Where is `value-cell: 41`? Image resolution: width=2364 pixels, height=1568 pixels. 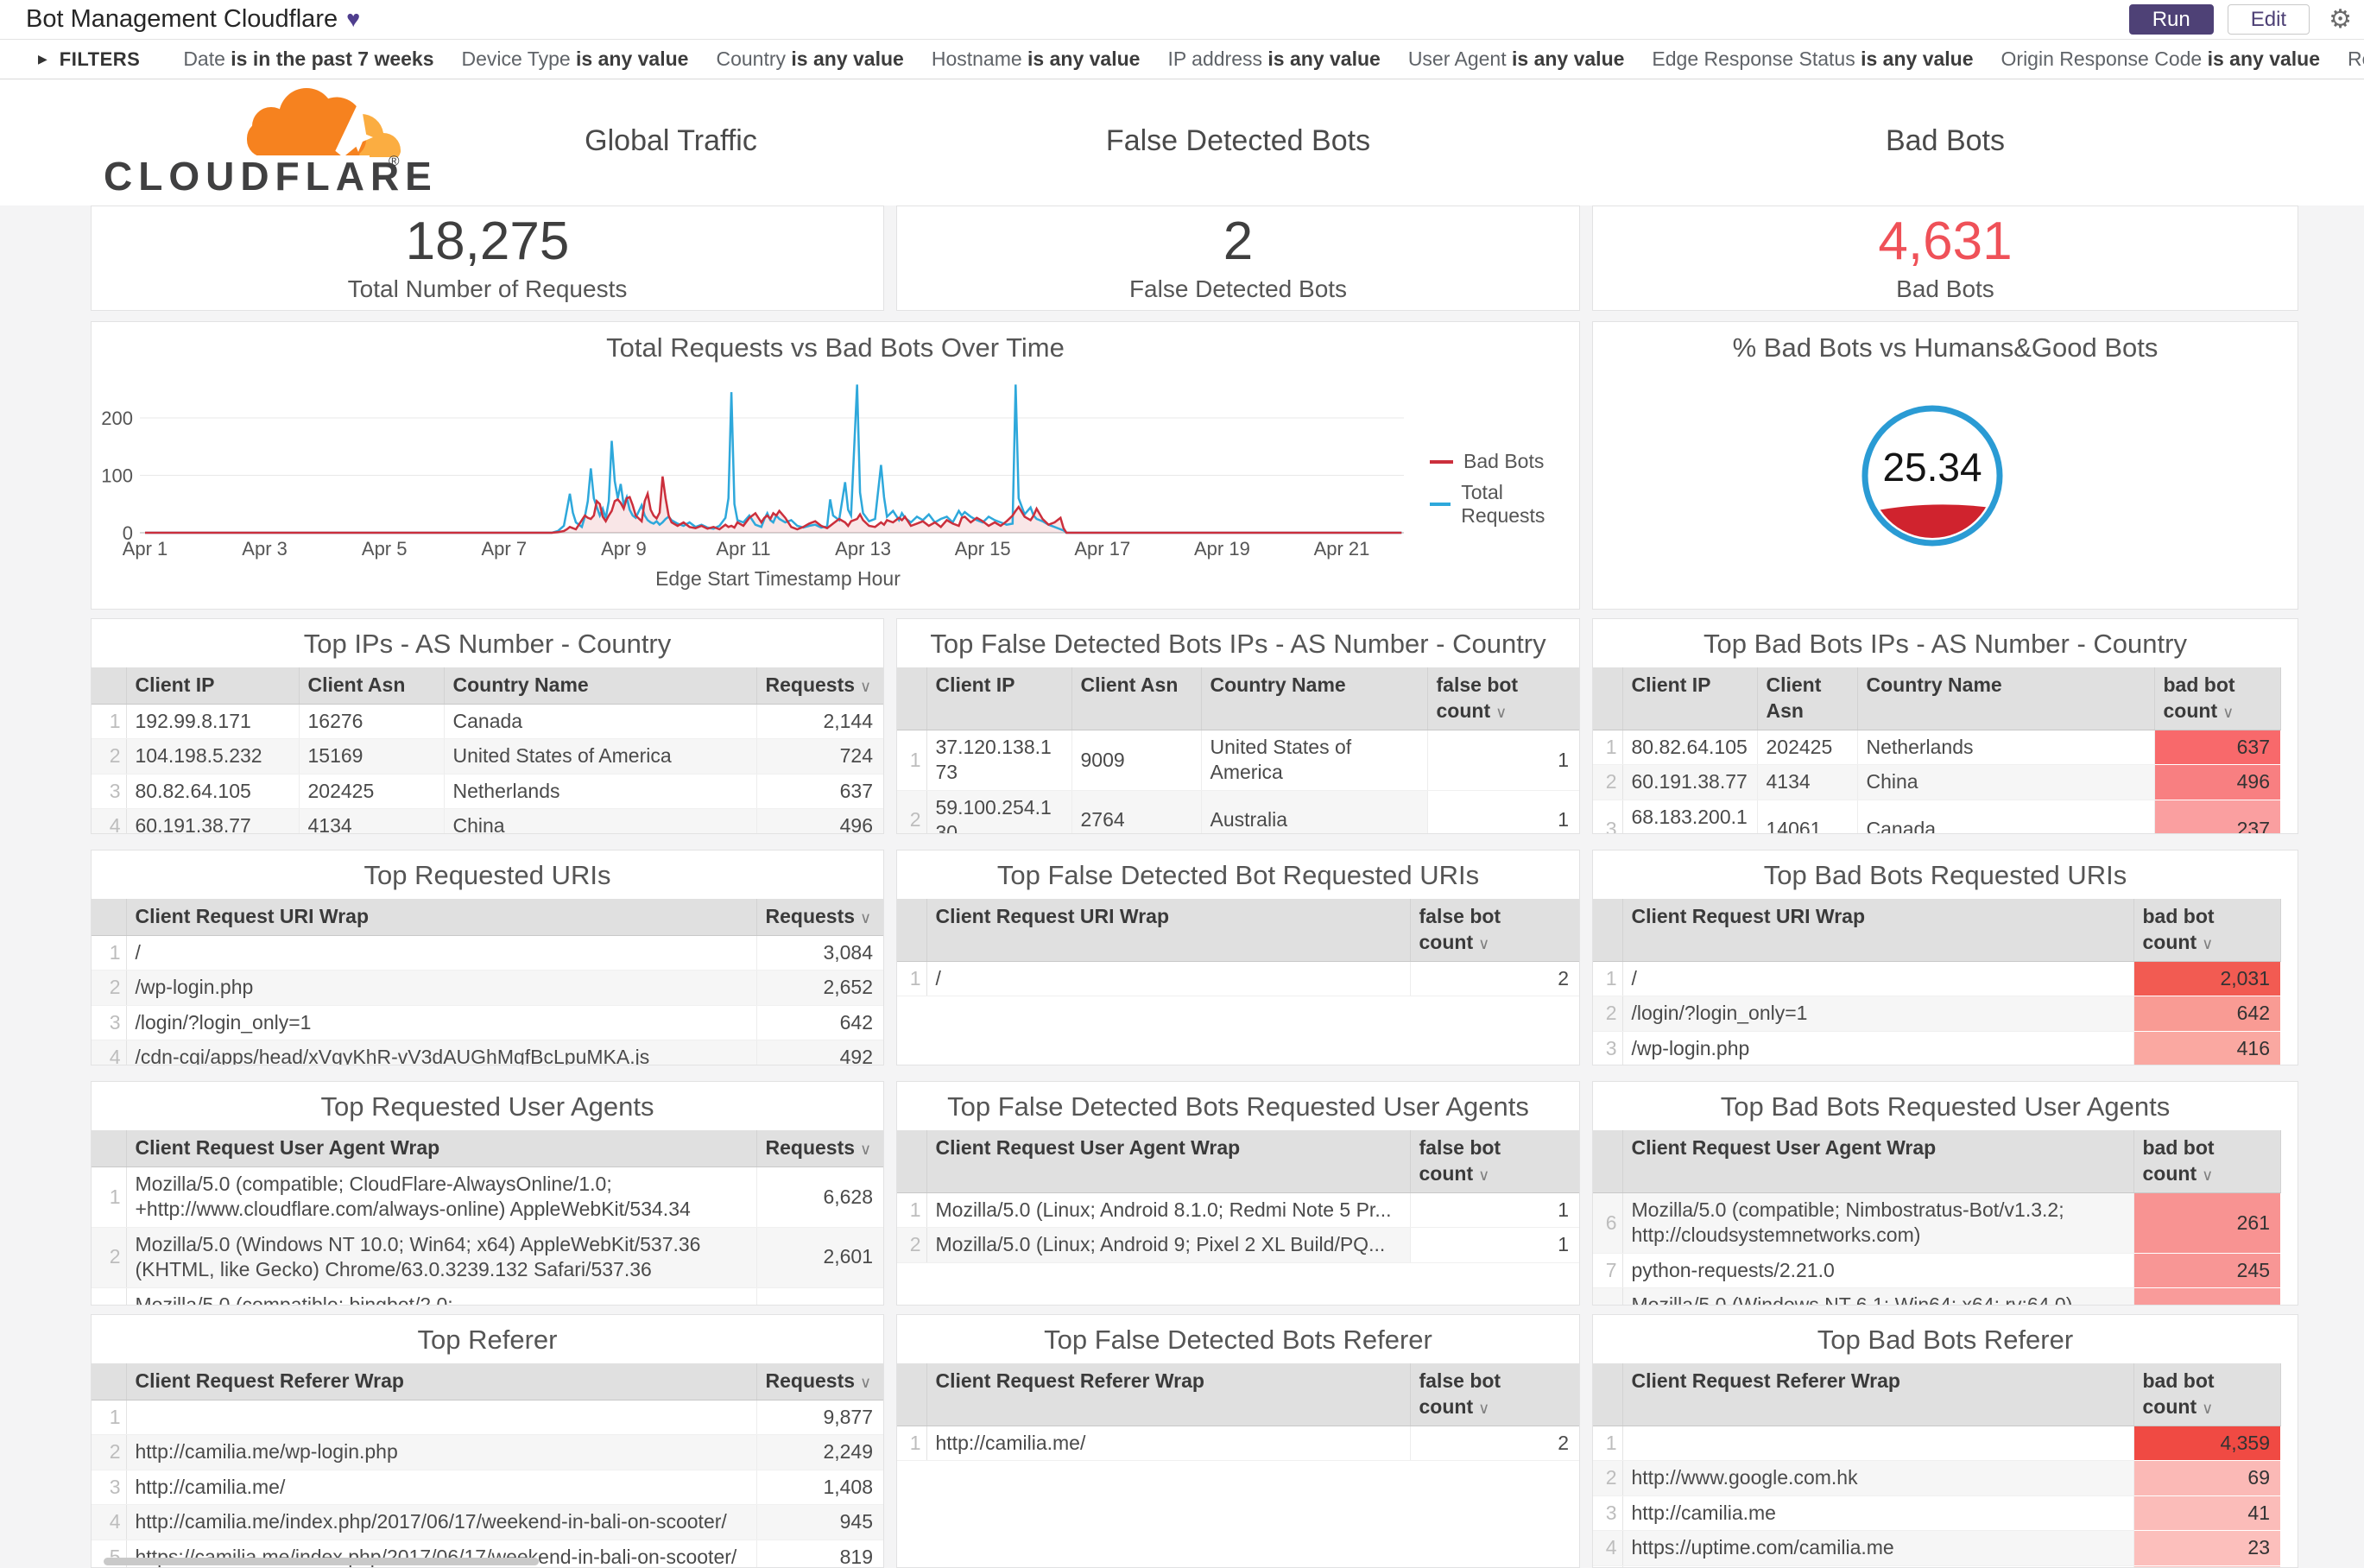
value-cell: 41 is located at coordinates (2206, 1514).